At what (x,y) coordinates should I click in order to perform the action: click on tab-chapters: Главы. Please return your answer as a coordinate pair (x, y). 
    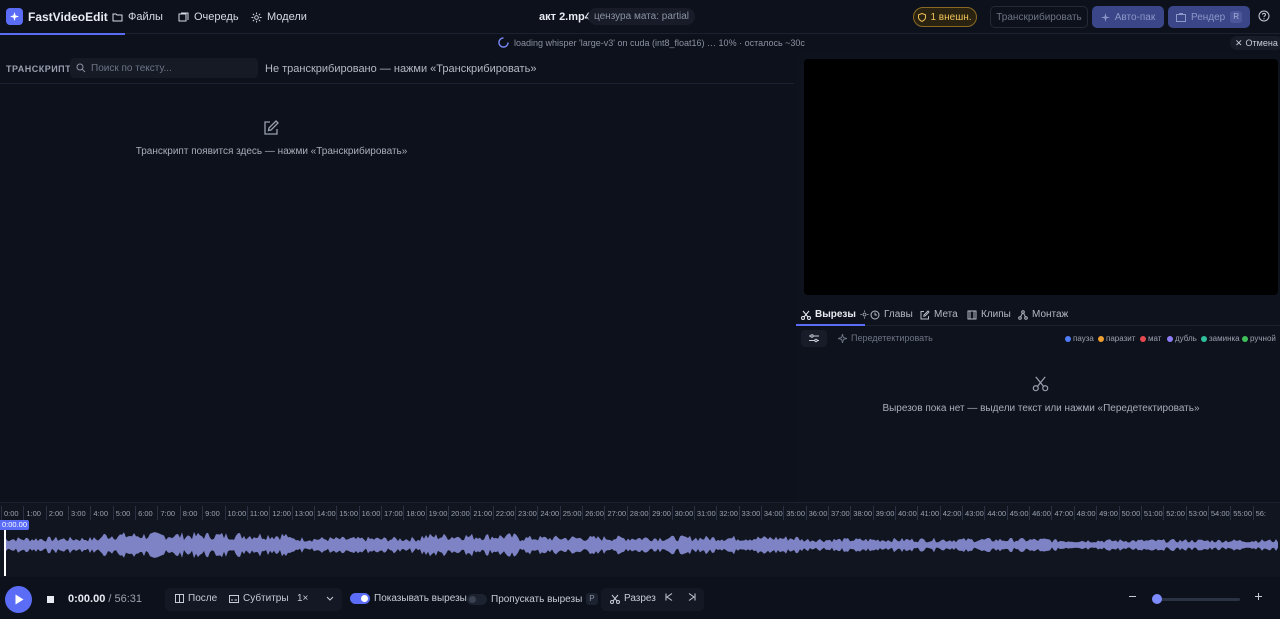
    Looking at the image, I should click on (891, 314).